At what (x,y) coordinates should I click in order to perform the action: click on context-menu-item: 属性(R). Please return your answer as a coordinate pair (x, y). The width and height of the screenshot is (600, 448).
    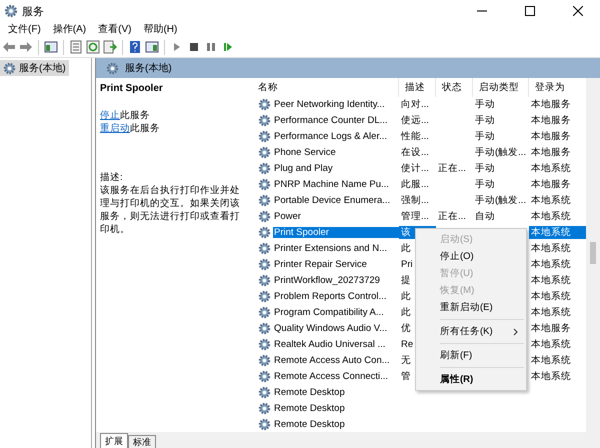
    Looking at the image, I should click on (471, 379).